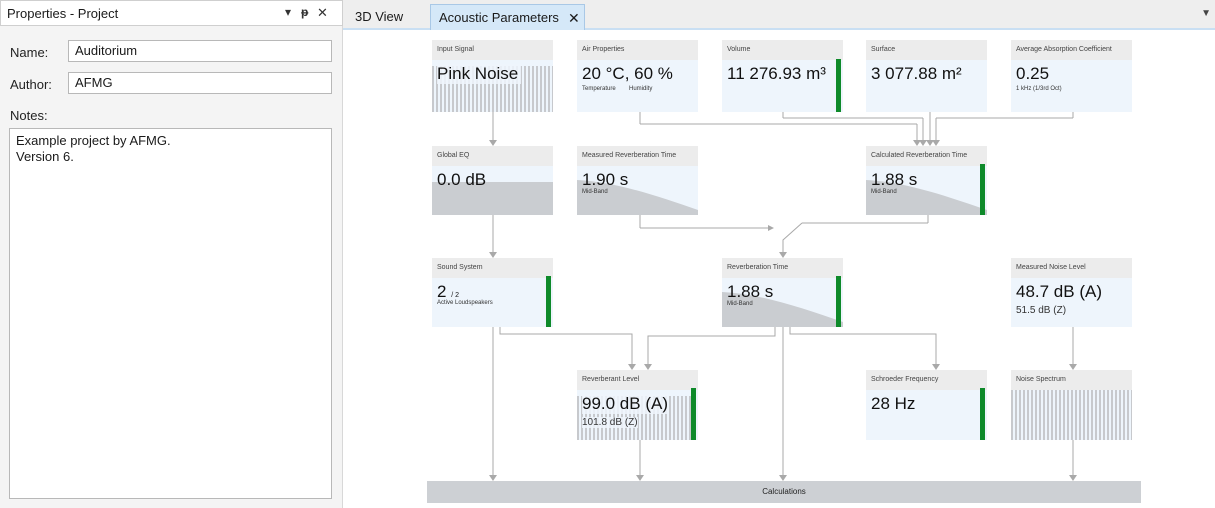 The width and height of the screenshot is (1215, 508). Describe the element at coordinates (448, 292) in the screenshot. I see `card-value-group: 2 / 2` at that location.